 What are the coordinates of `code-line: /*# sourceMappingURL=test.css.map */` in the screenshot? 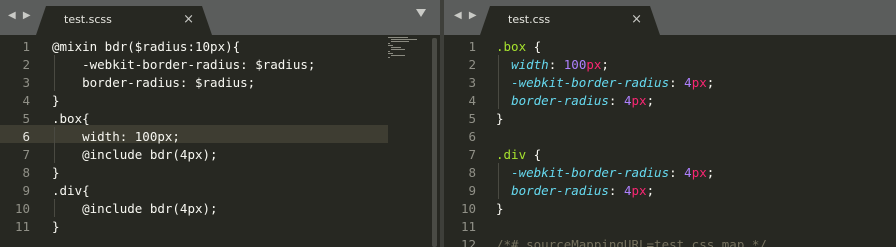 It's located at (631, 241).